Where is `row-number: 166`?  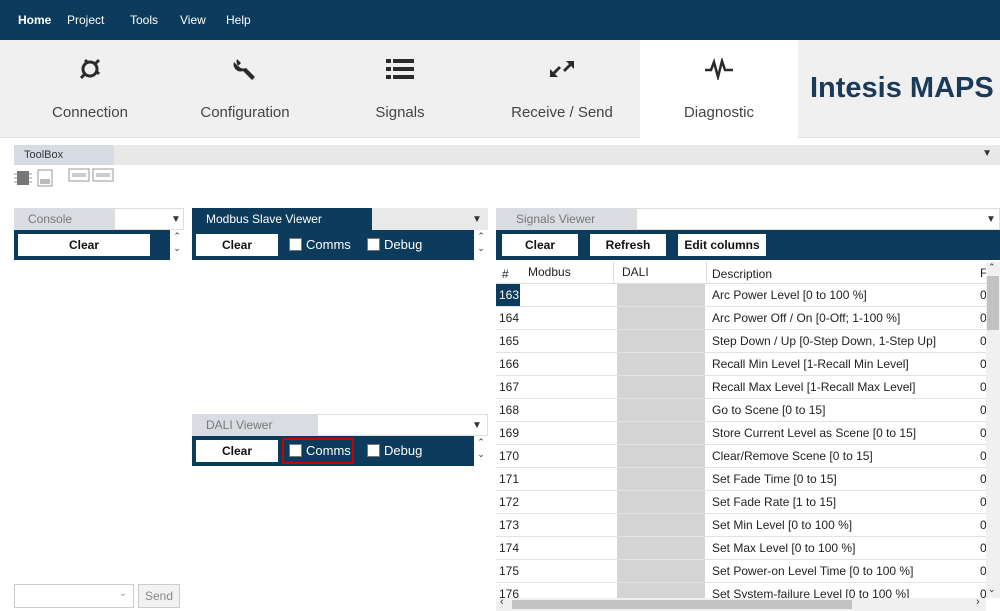
row-number: 166 is located at coordinates (509, 364).